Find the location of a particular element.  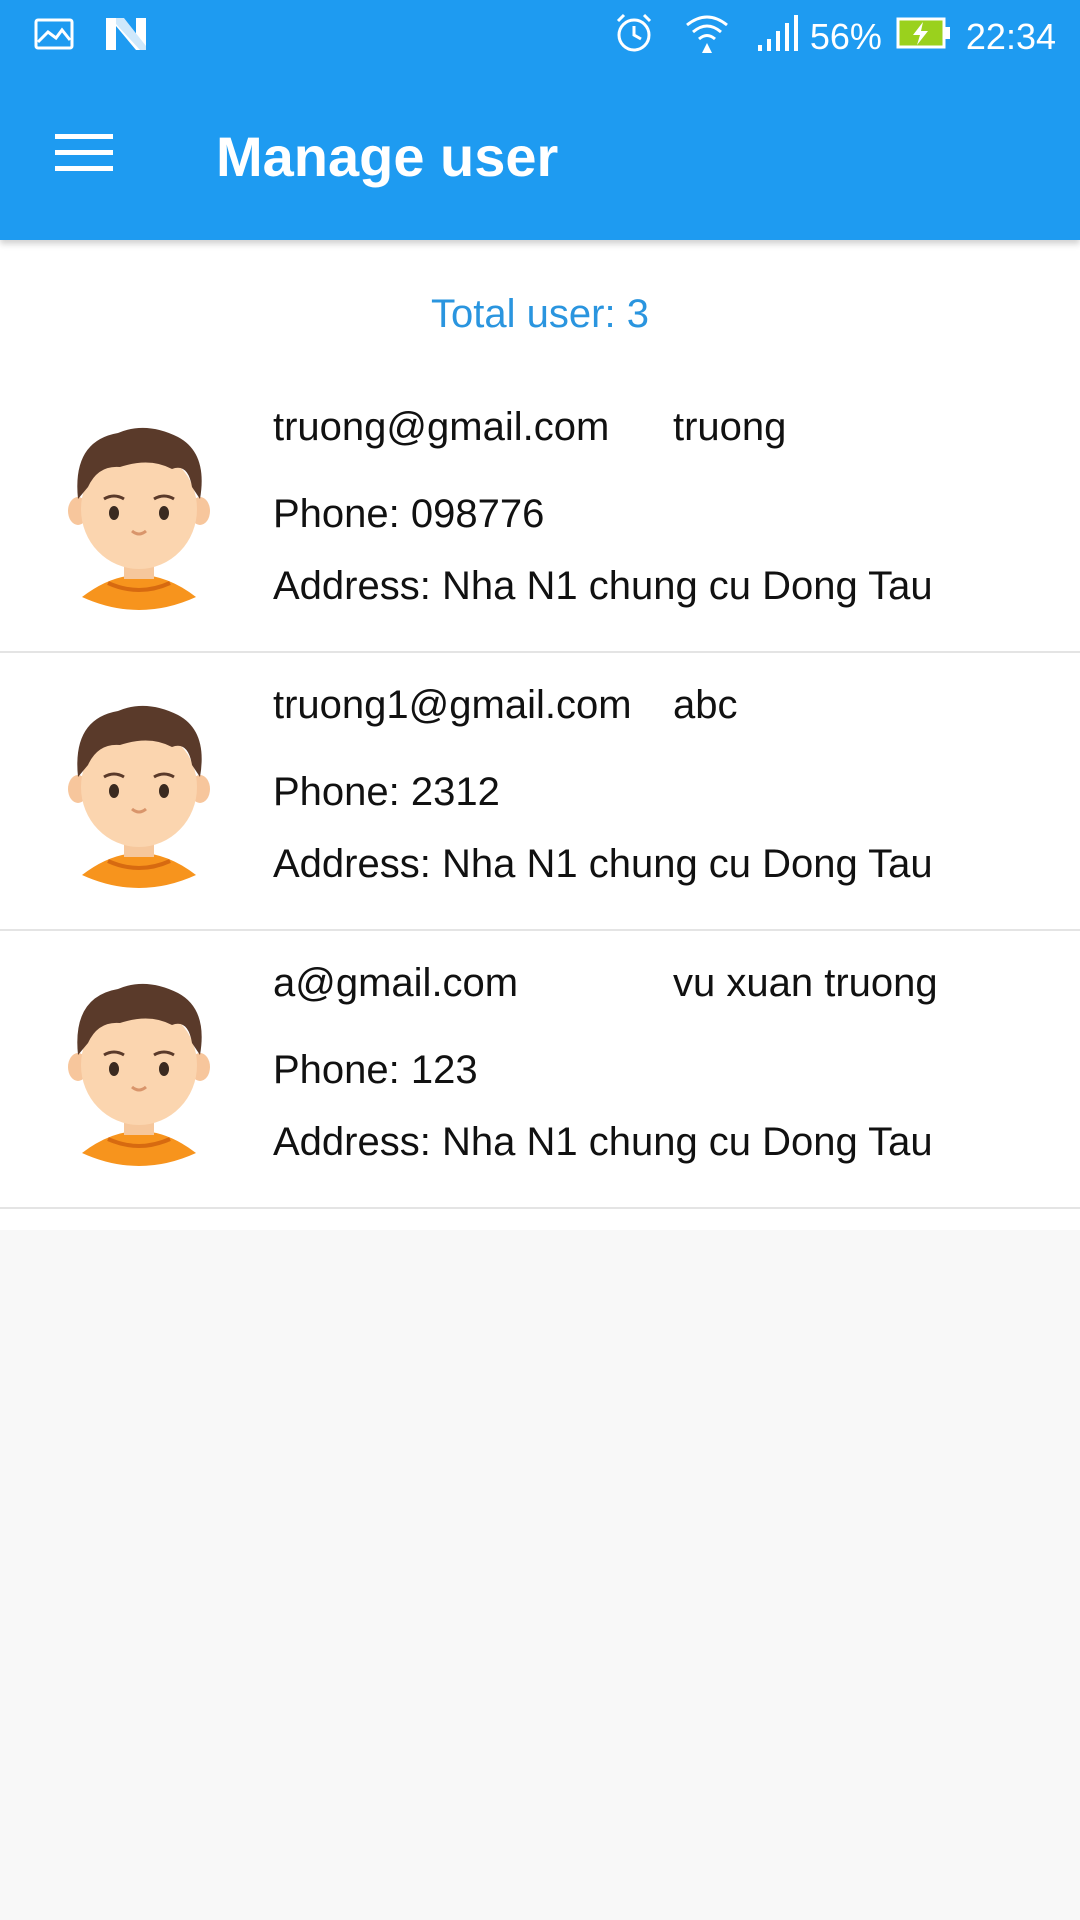

app-bar: Manage user is located at coordinates (540, 157).